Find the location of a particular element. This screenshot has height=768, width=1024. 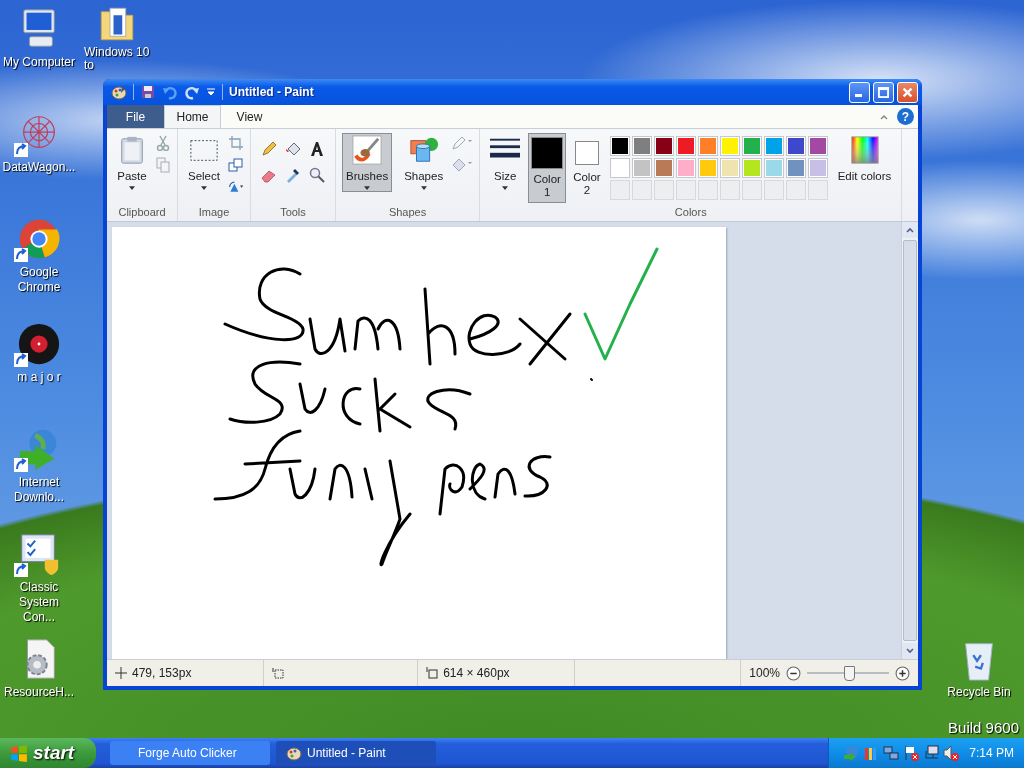

colorful-bars-icon is located at coordinates (871, 753).